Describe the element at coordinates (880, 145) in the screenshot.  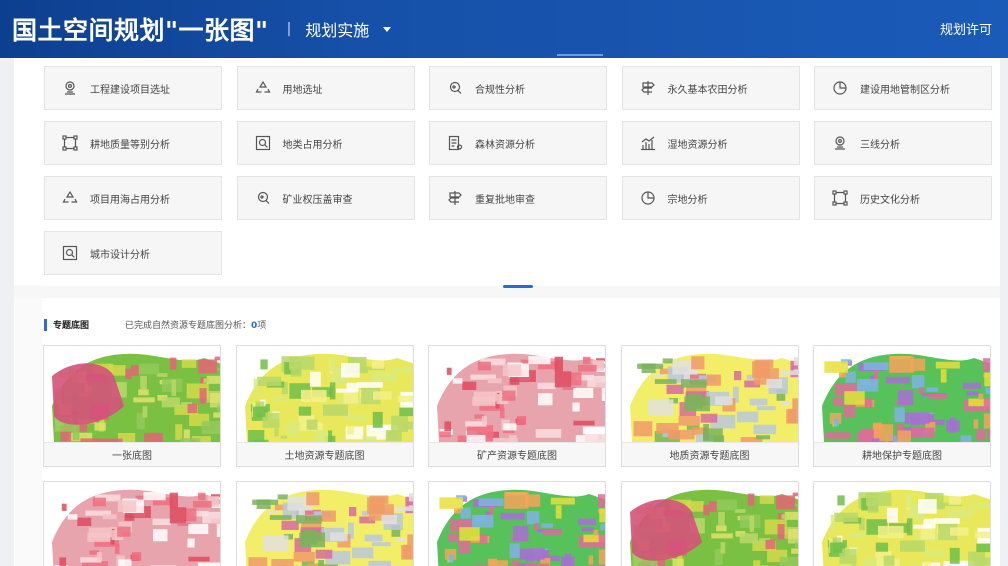
I see `analysis-tool-label: 三线分析` at that location.